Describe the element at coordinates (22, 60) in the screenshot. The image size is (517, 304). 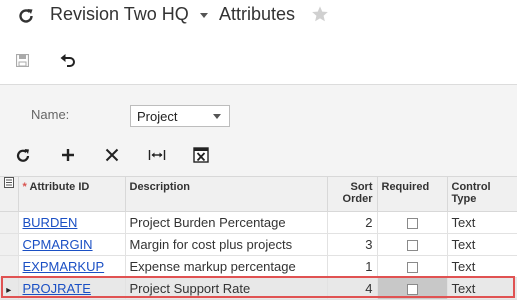
I see `save-icon` at that location.